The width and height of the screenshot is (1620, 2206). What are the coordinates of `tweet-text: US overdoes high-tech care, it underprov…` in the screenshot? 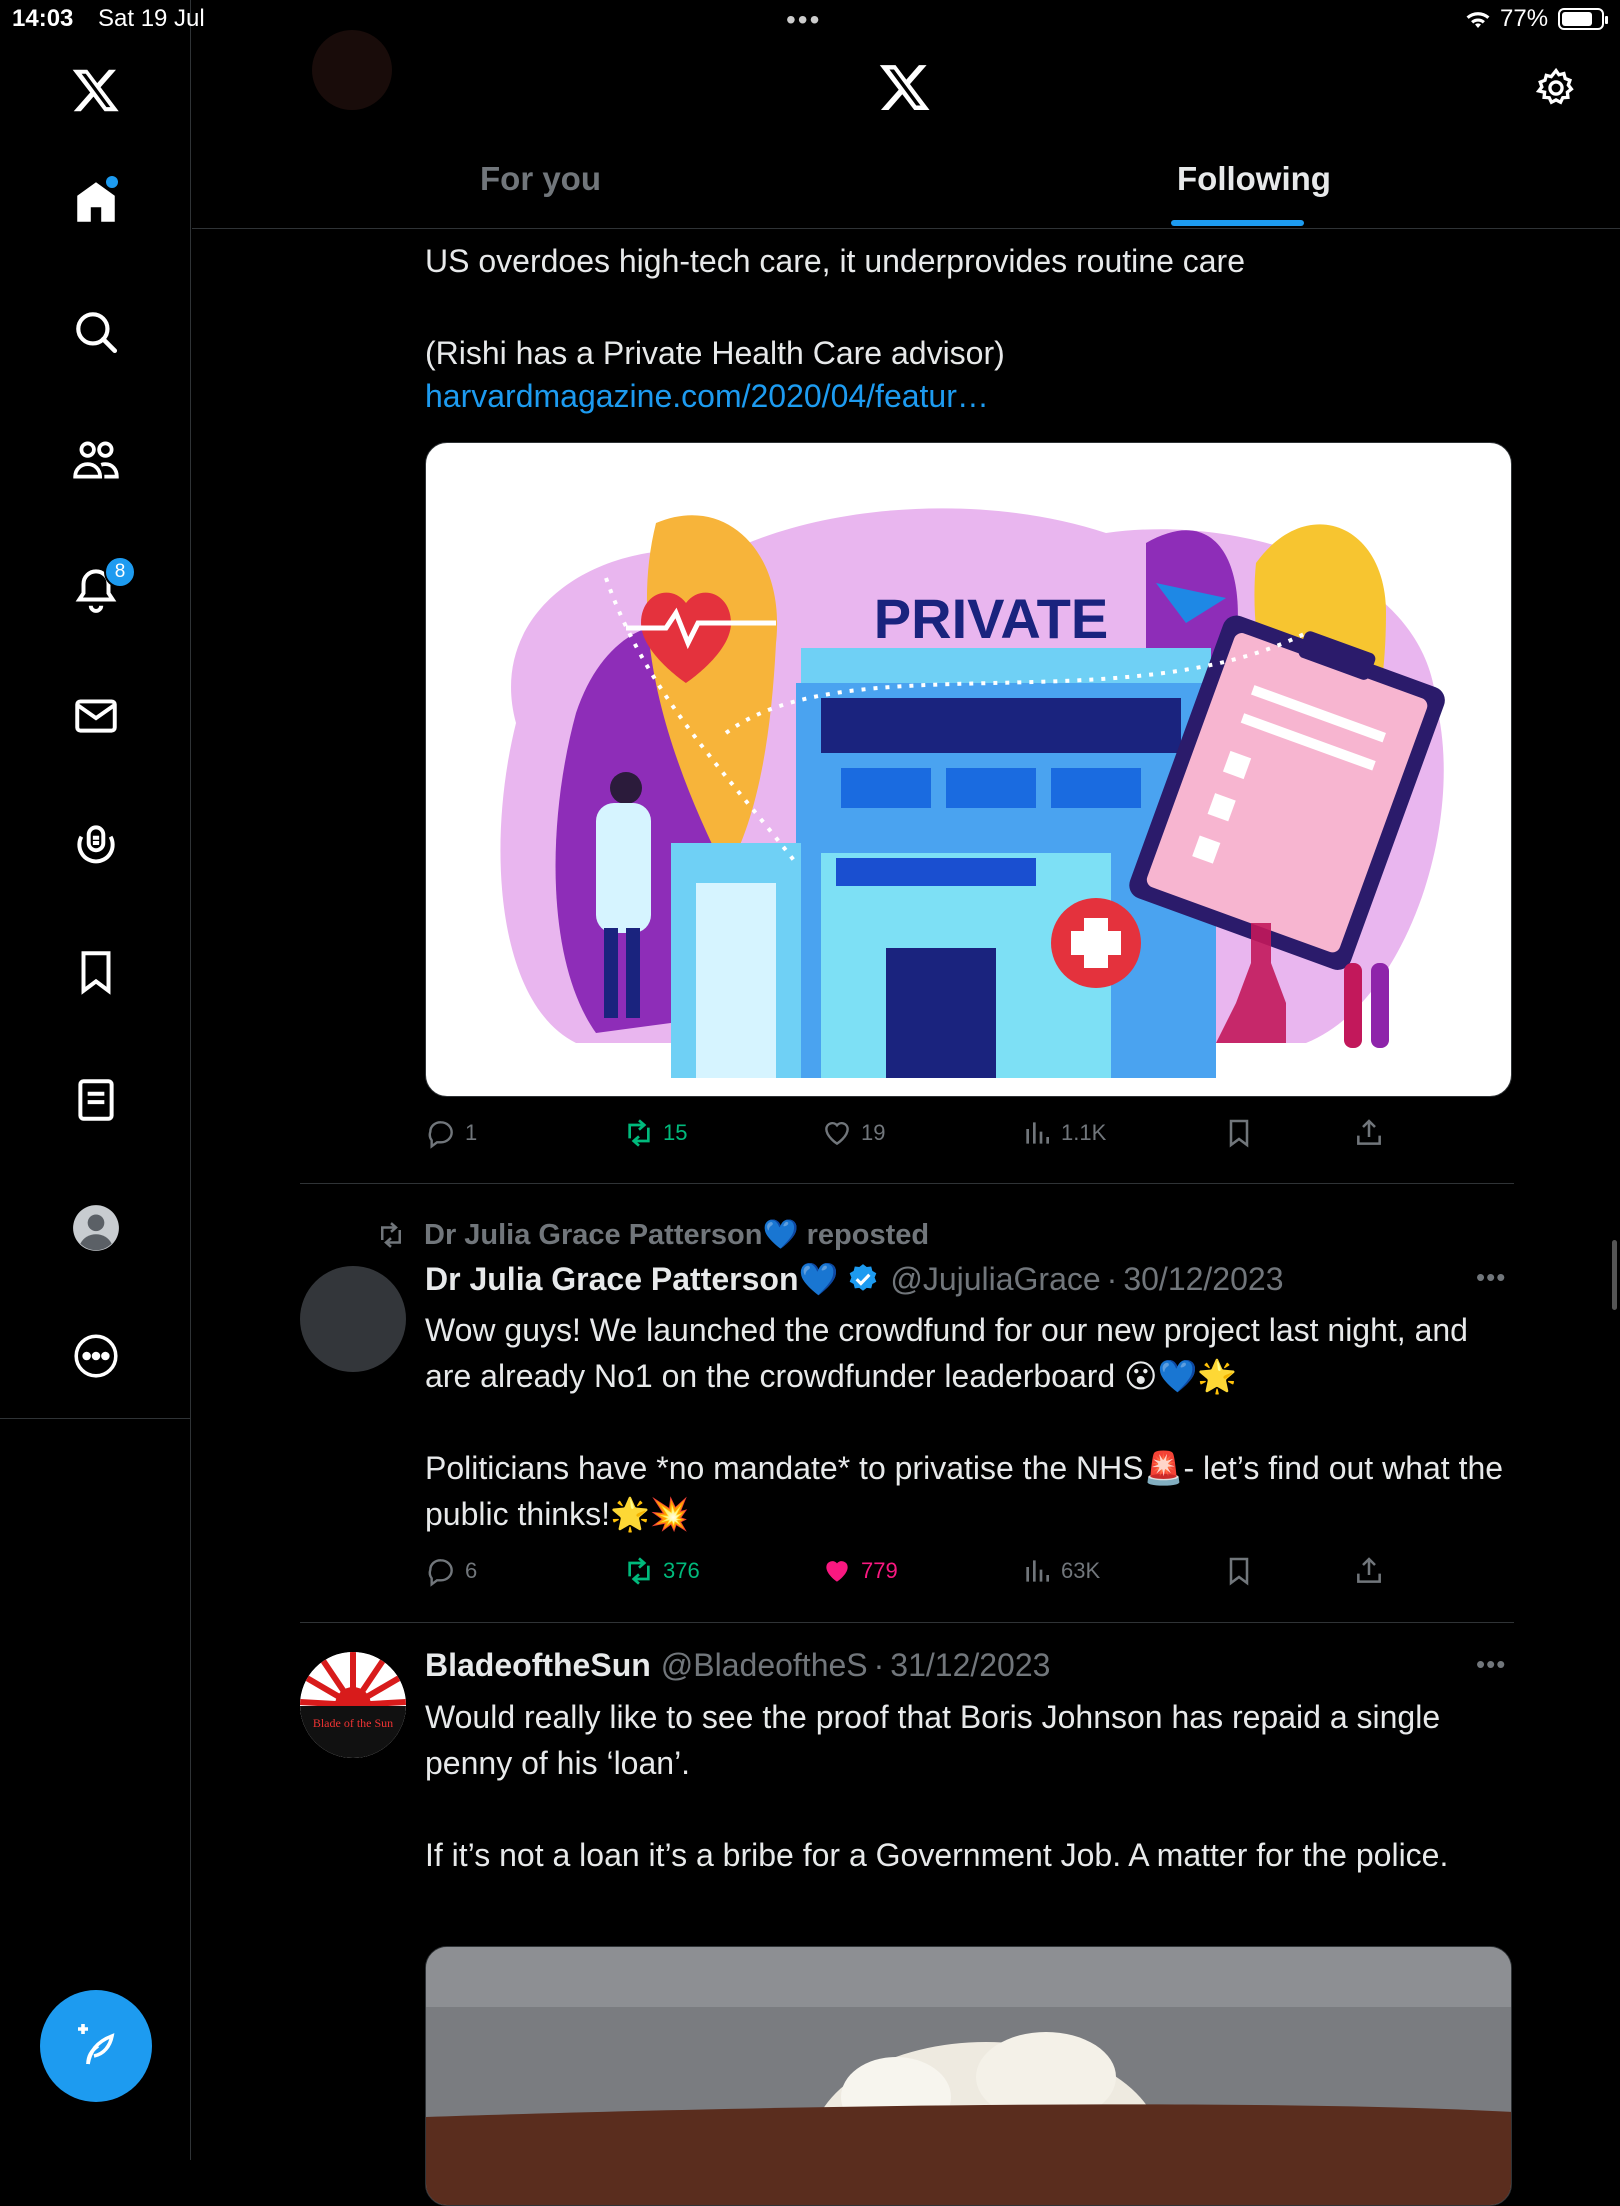 It's located at (835, 261).